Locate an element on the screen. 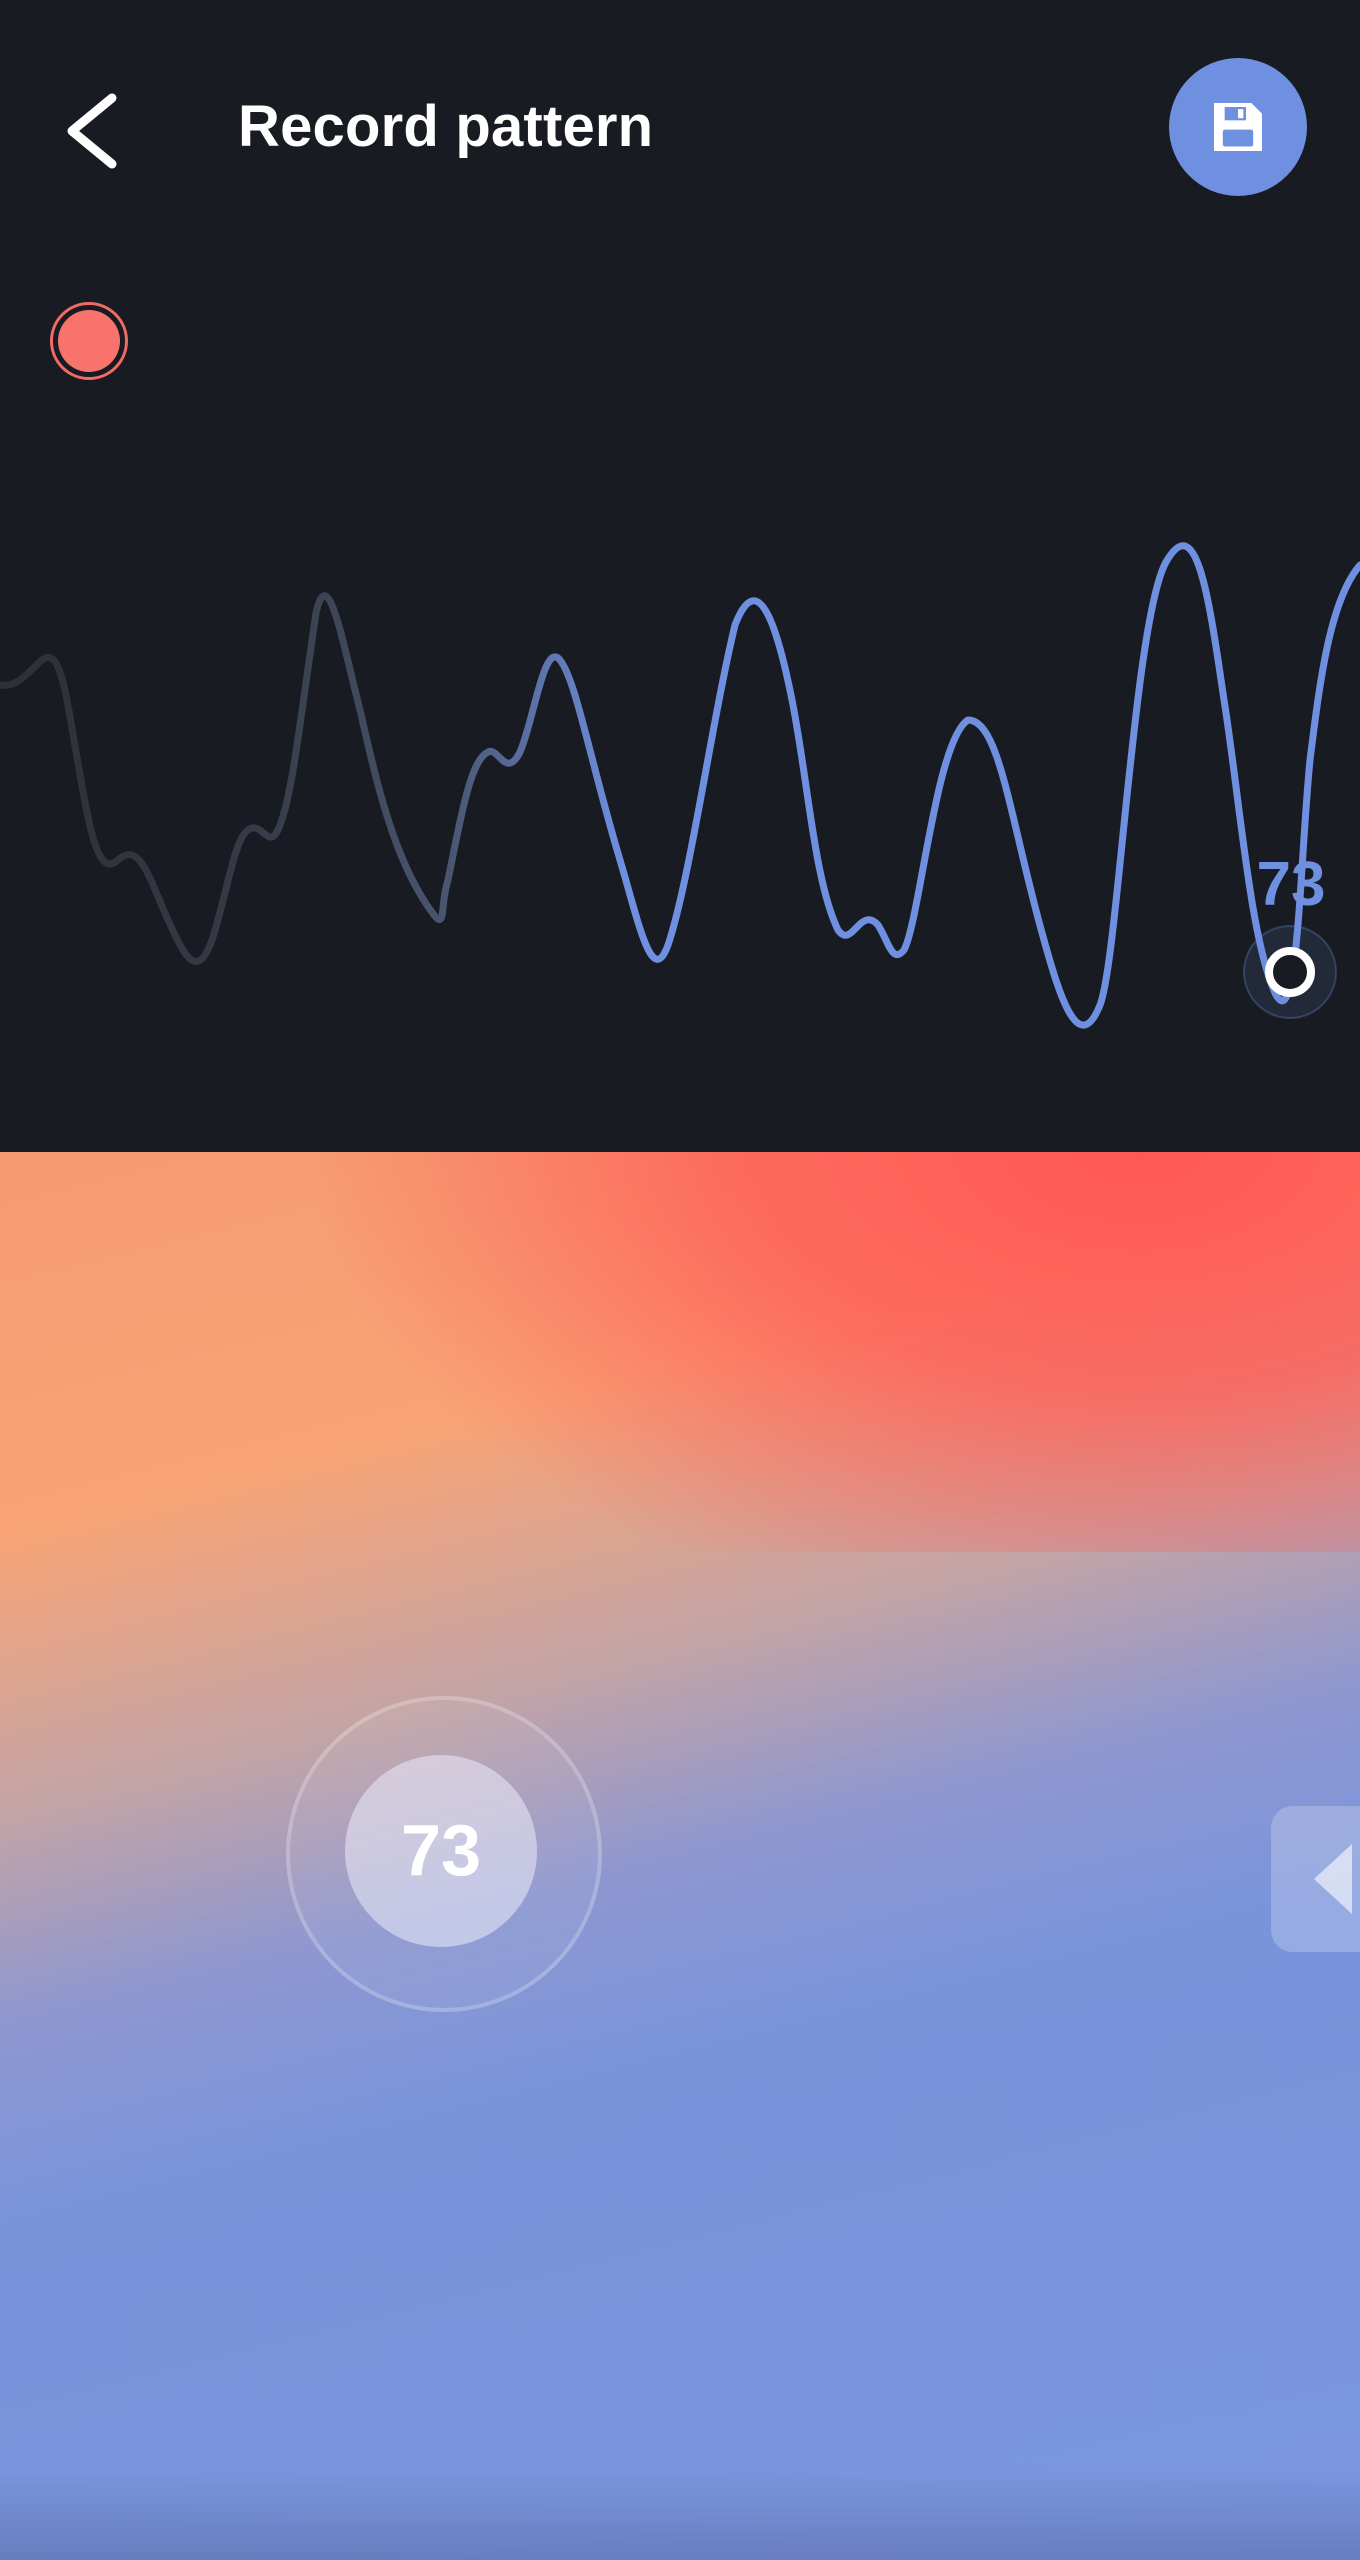 Image resolution: width=1360 pixels, height=2560 pixels. touch-knob: 73 is located at coordinates (441, 1851).